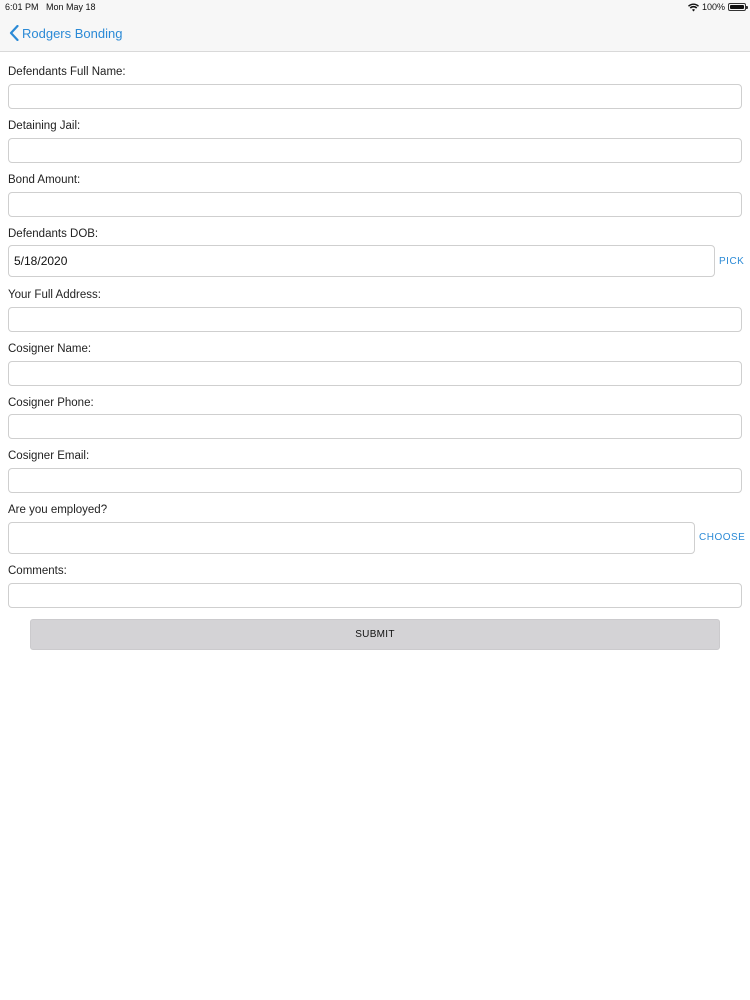 This screenshot has height=1000, width=750. What do you see at coordinates (44, 180) in the screenshot?
I see `bond-amount-label: Bond Amount:` at bounding box center [44, 180].